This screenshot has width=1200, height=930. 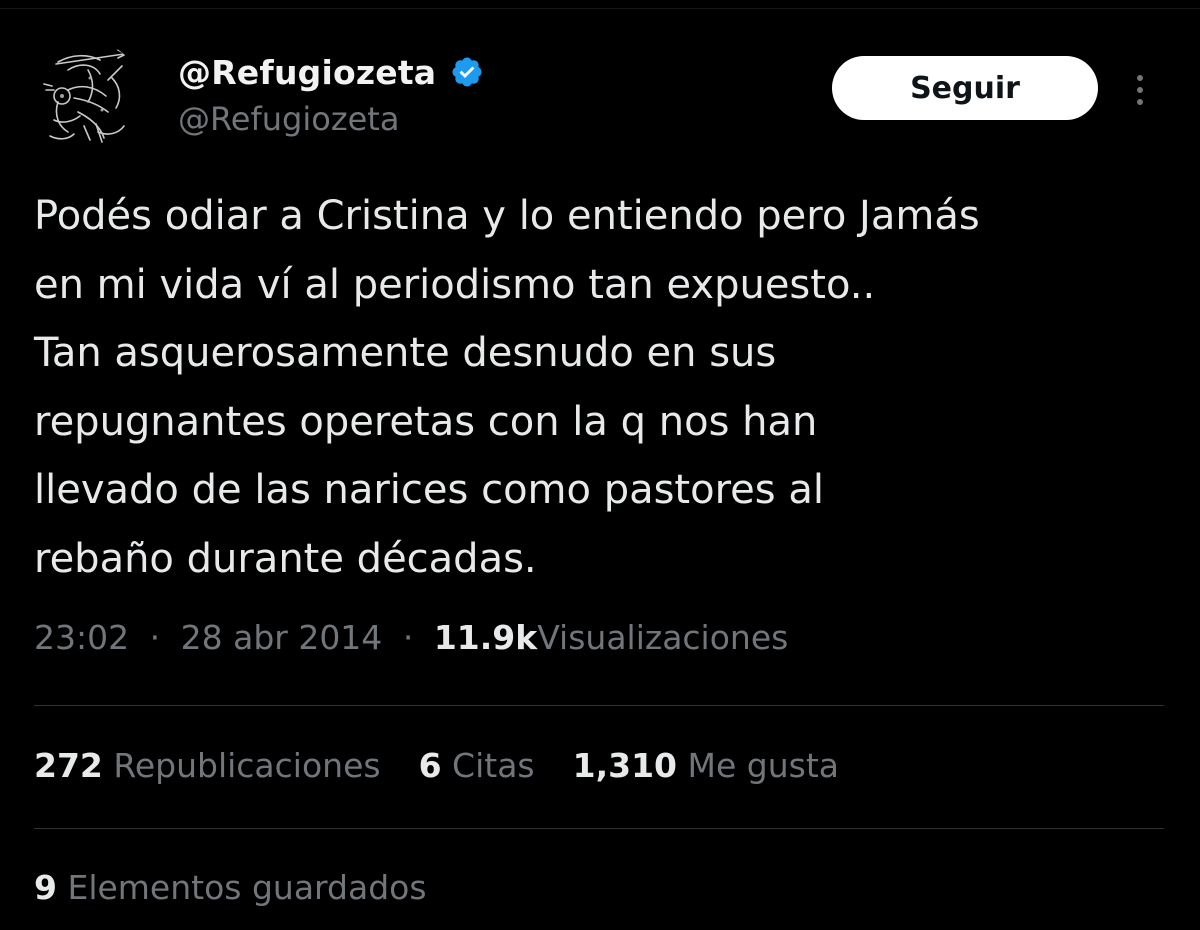 I want to click on views-count: 11.9k, so click(x=485, y=637).